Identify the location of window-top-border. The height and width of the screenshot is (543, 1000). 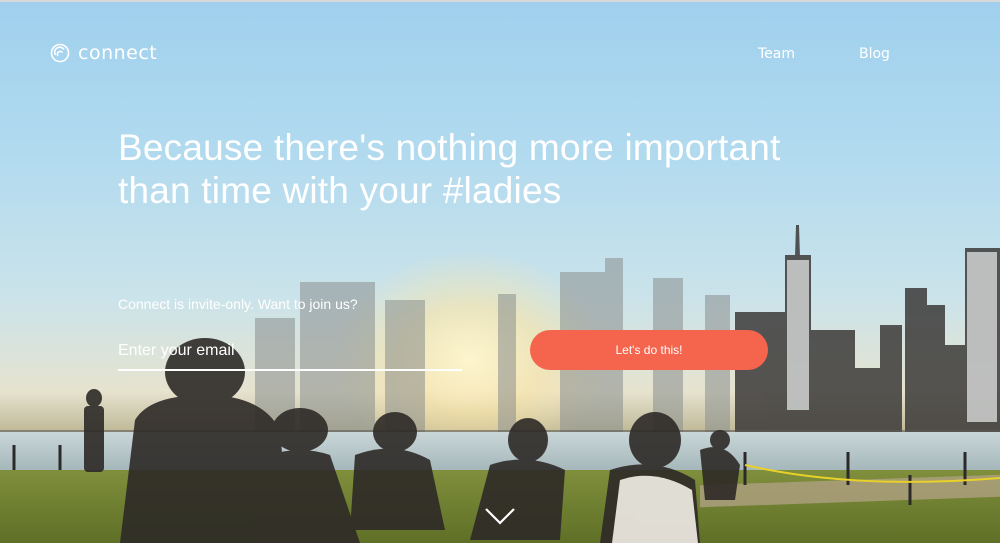
(500, 1).